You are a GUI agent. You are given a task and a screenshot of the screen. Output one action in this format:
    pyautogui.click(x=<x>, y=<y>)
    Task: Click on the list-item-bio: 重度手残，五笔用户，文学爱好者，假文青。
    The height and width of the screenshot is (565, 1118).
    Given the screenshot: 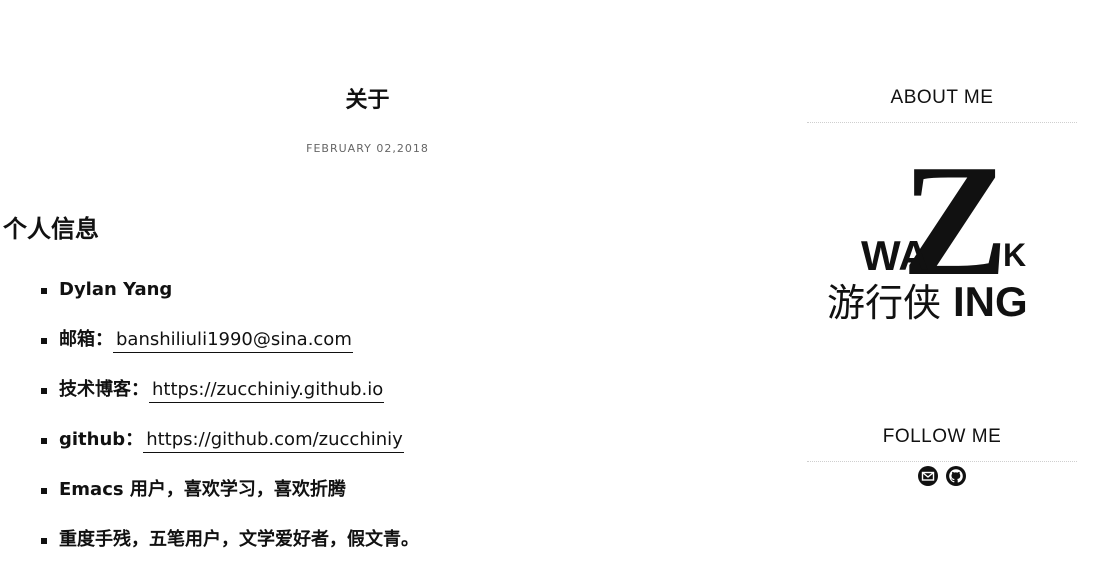 What is the action you would take?
    pyautogui.click(x=209, y=545)
    